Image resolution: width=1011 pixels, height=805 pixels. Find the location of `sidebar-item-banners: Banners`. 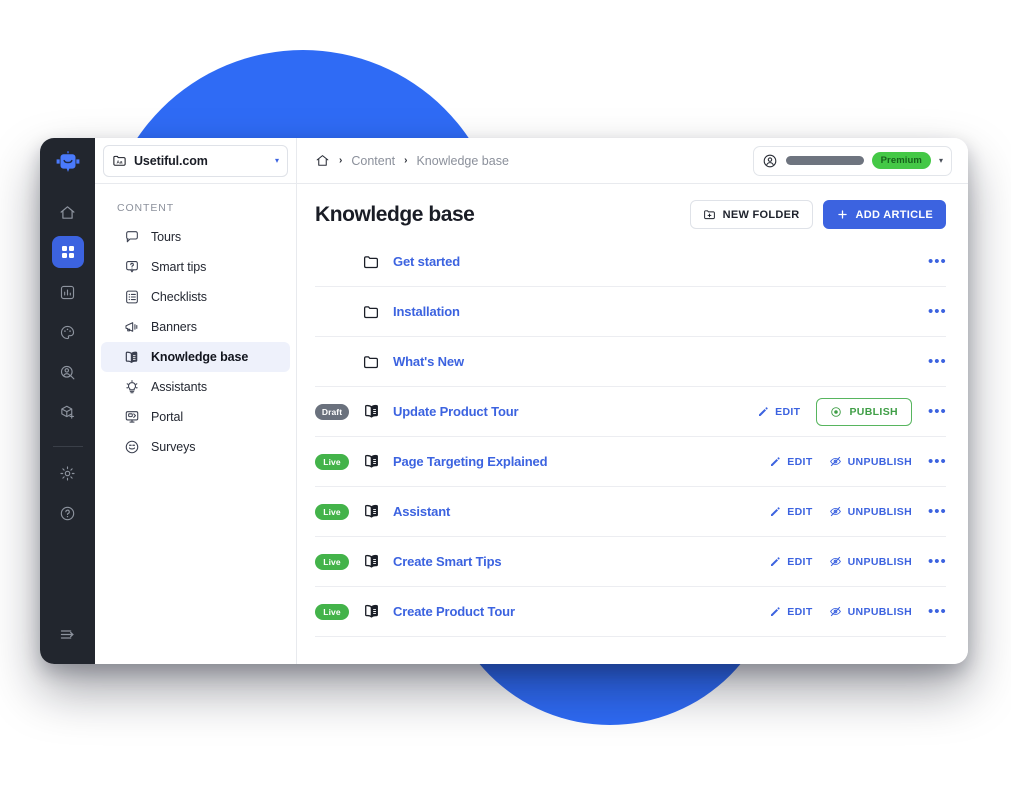

sidebar-item-banners: Banners is located at coordinates (195, 327).